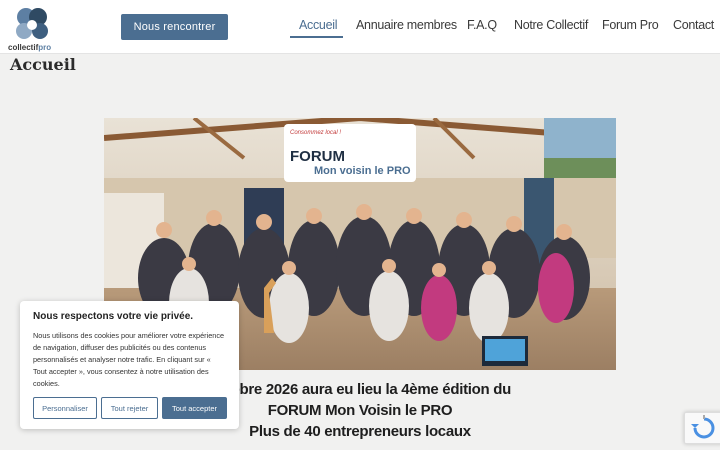  What do you see at coordinates (406, 25) in the screenshot?
I see `nav-item-annuaire-membres: Annuaire membres` at bounding box center [406, 25].